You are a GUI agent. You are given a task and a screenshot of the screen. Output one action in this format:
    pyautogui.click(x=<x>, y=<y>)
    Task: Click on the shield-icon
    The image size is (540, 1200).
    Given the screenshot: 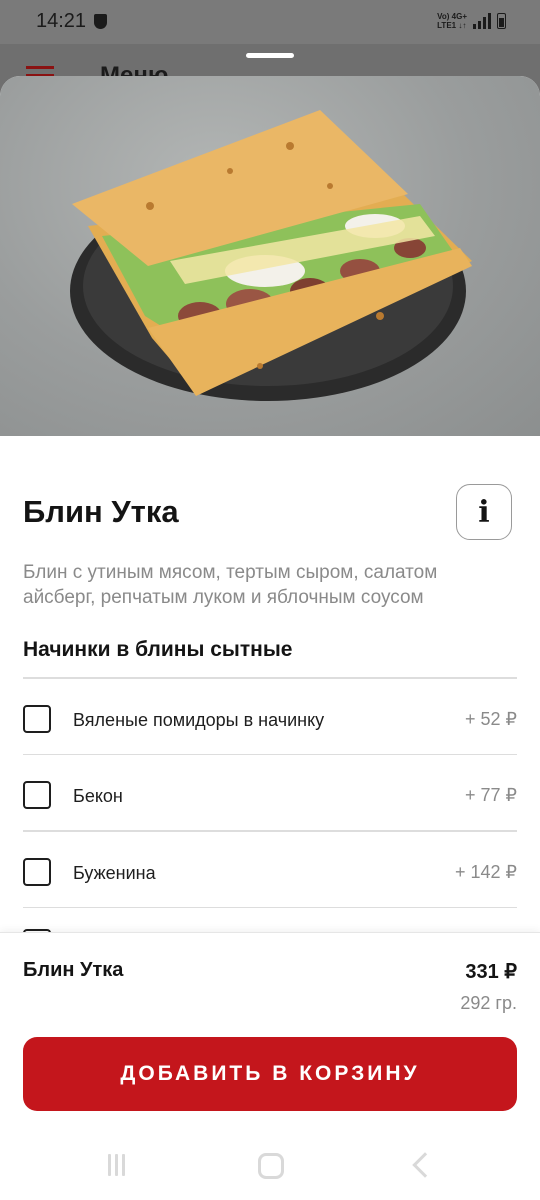 What is the action you would take?
    pyautogui.click(x=100, y=21)
    